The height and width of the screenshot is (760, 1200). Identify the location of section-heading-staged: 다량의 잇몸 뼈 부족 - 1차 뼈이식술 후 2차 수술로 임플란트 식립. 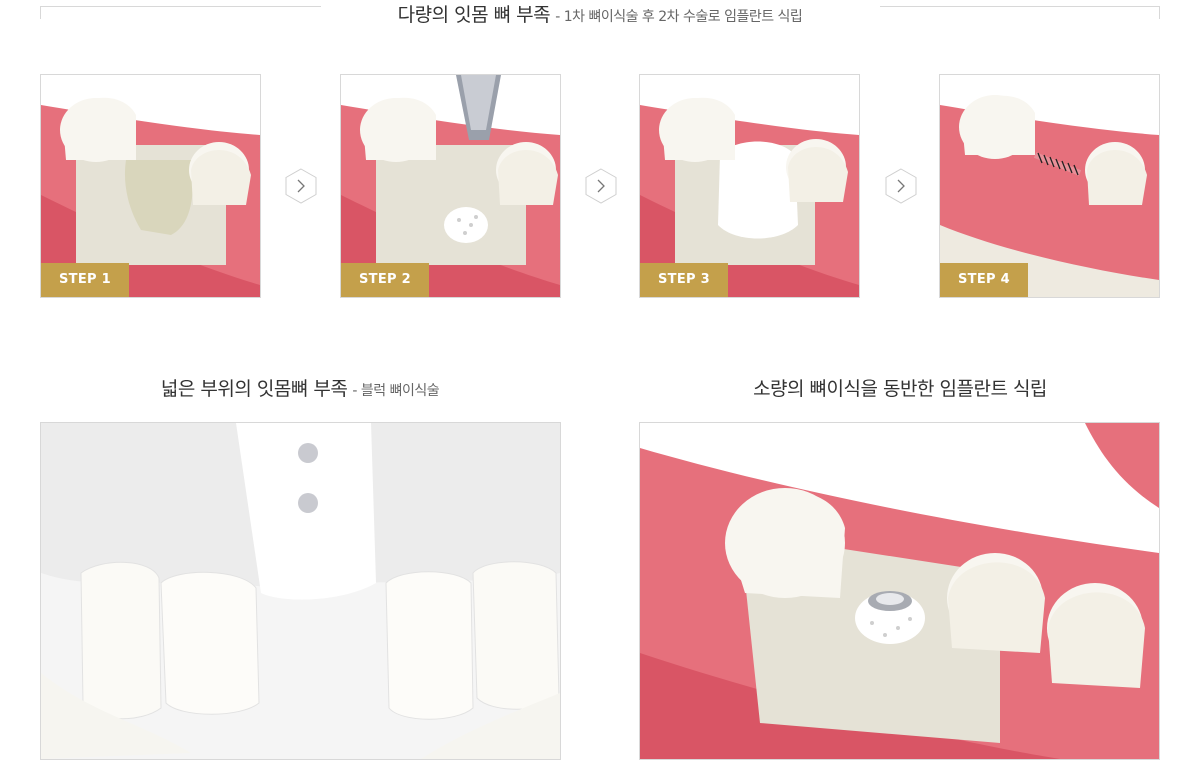
(600, 13).